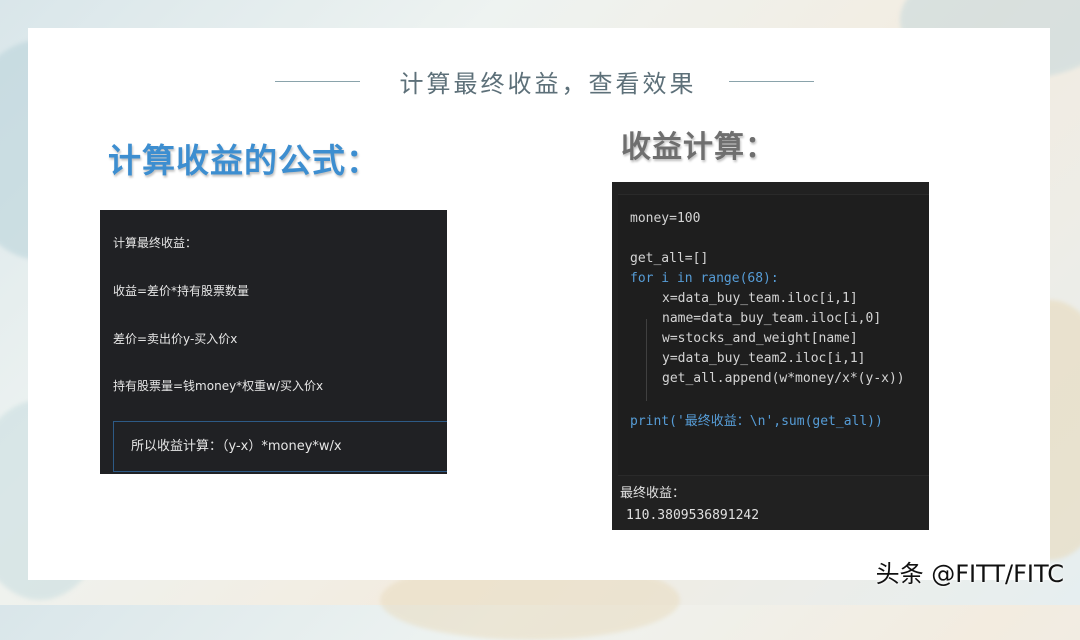 The image size is (1080, 640). Describe the element at coordinates (218, 386) in the screenshot. I see `formula-line: 持有股票量=钱money*权重w/买入价x` at that location.